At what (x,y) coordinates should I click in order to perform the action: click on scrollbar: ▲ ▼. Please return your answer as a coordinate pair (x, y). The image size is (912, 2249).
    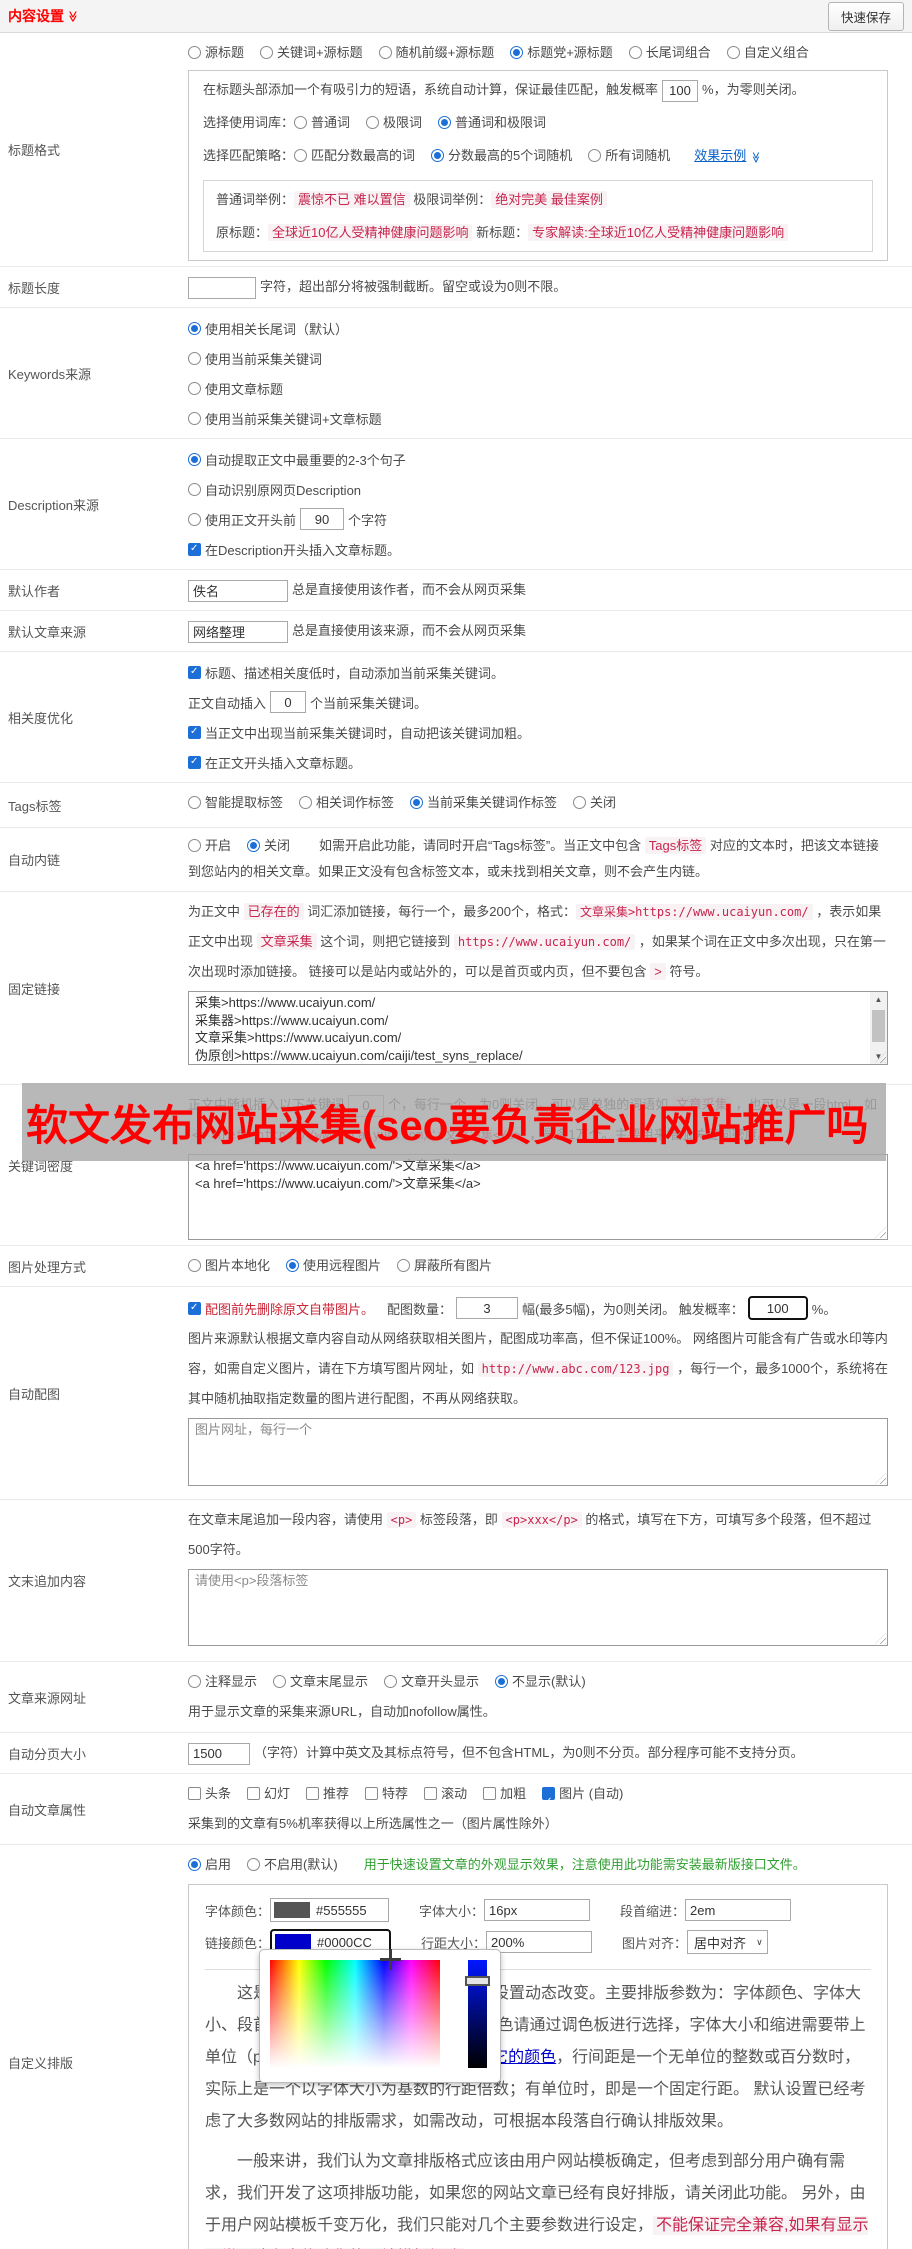
    Looking at the image, I should click on (878, 1028).